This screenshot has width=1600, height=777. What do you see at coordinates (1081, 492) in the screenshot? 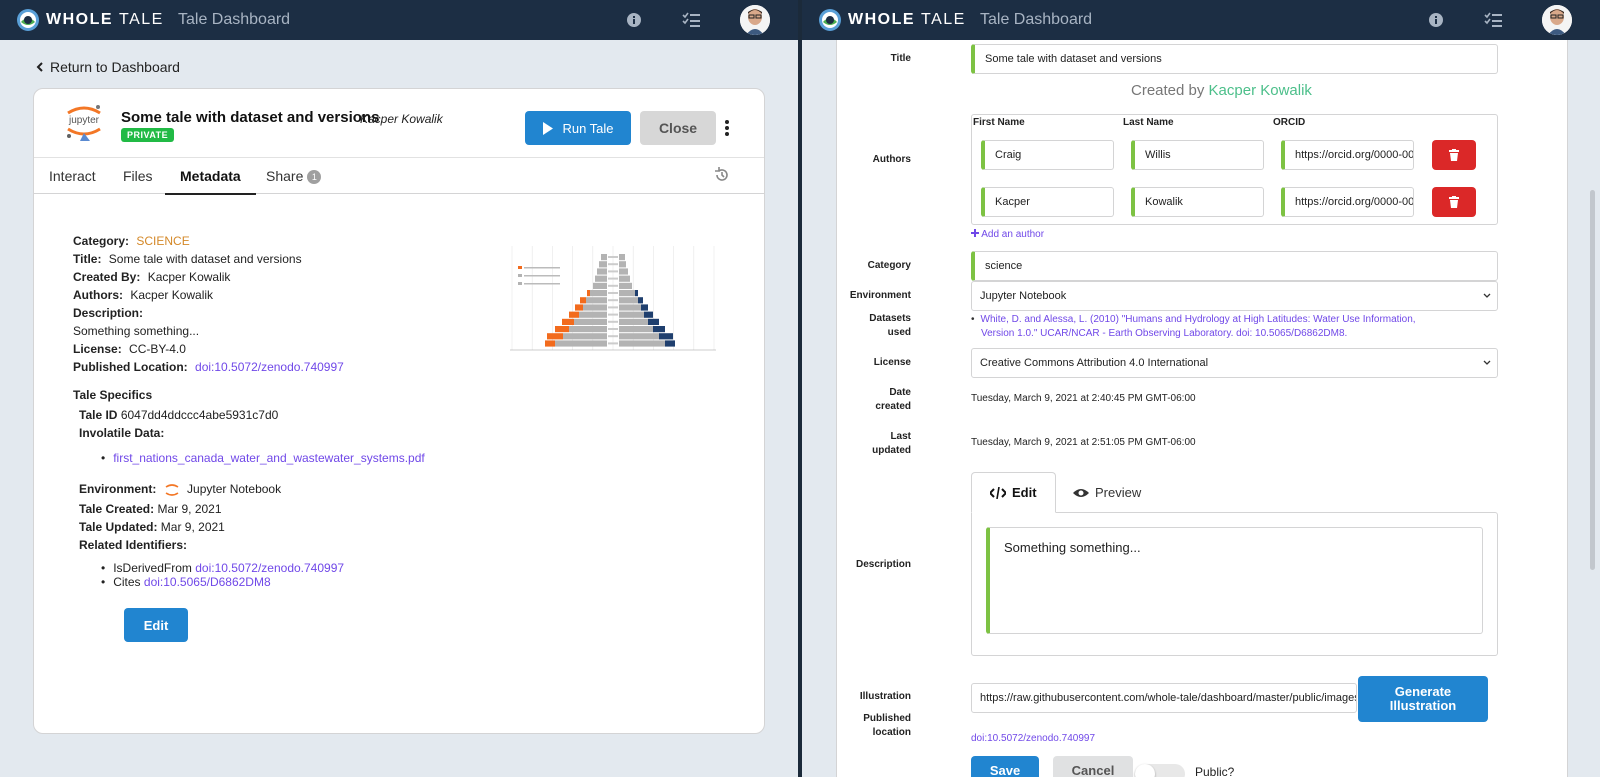
I see `eye-icon` at bounding box center [1081, 492].